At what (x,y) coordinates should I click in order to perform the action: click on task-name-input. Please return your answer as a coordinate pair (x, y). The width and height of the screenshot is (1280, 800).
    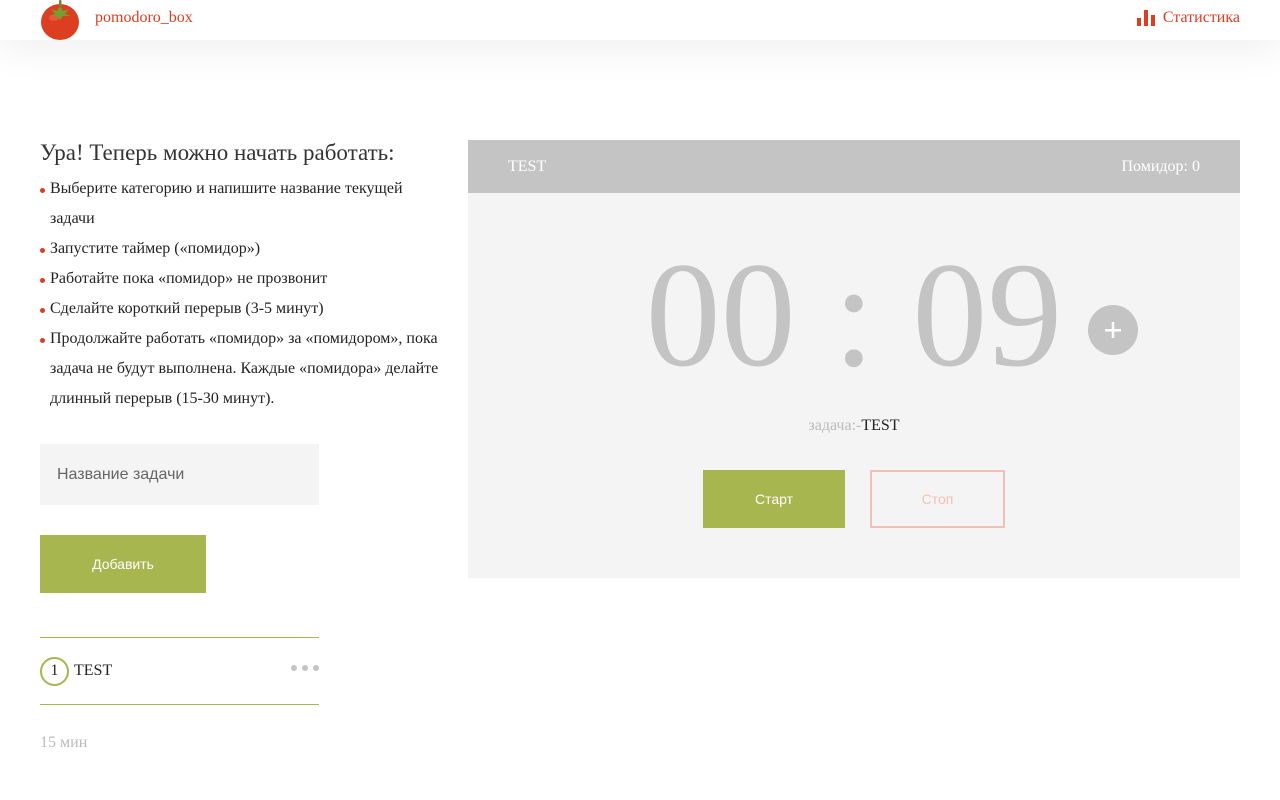
    Looking at the image, I should click on (179, 474).